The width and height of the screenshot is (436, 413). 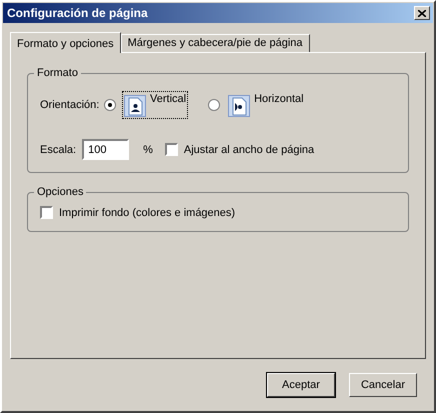 I want to click on close-icon, so click(x=422, y=13).